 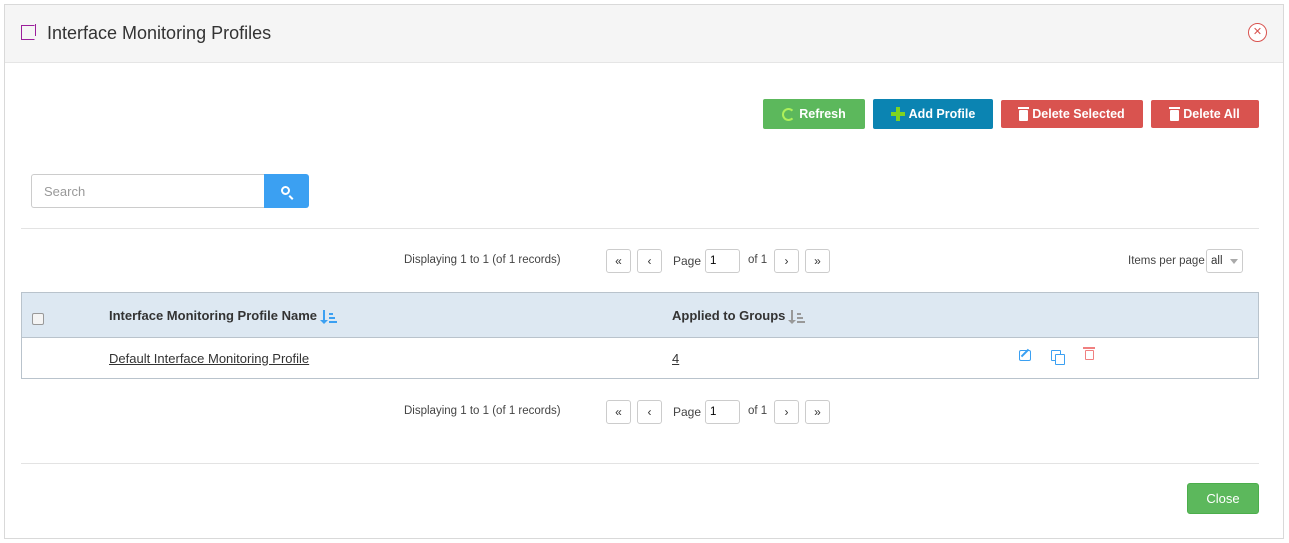 I want to click on delete-all-button: Delete All, so click(x=1205, y=114).